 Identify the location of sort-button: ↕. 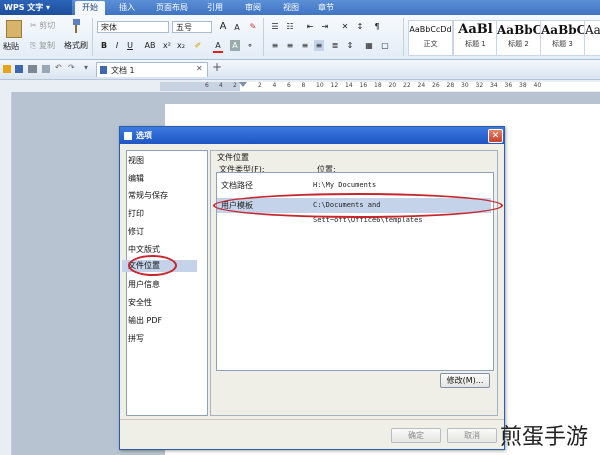
(360, 26).